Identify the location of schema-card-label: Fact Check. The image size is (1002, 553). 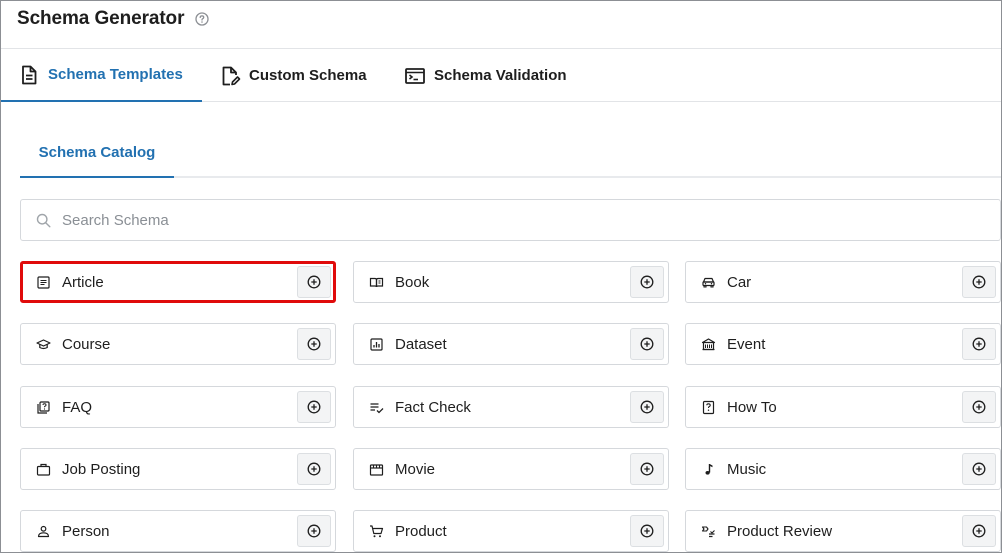
(433, 407).